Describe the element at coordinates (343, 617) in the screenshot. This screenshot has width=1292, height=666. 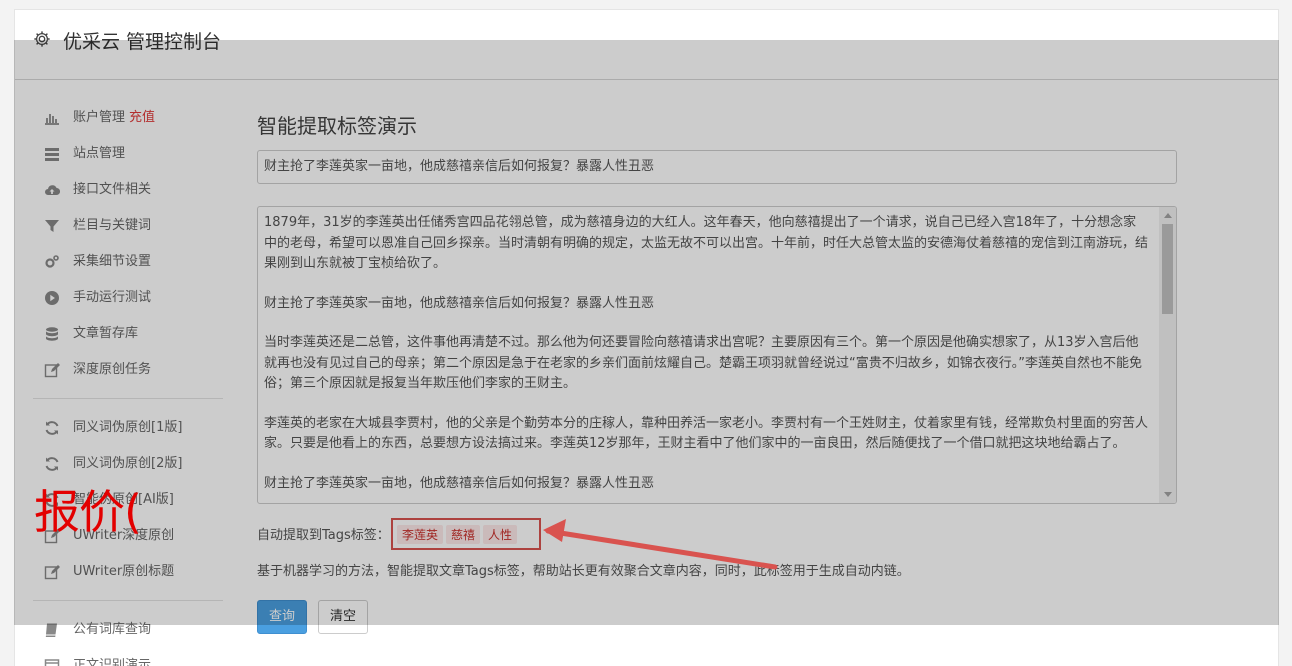
I see `clear-button: 清空` at that location.